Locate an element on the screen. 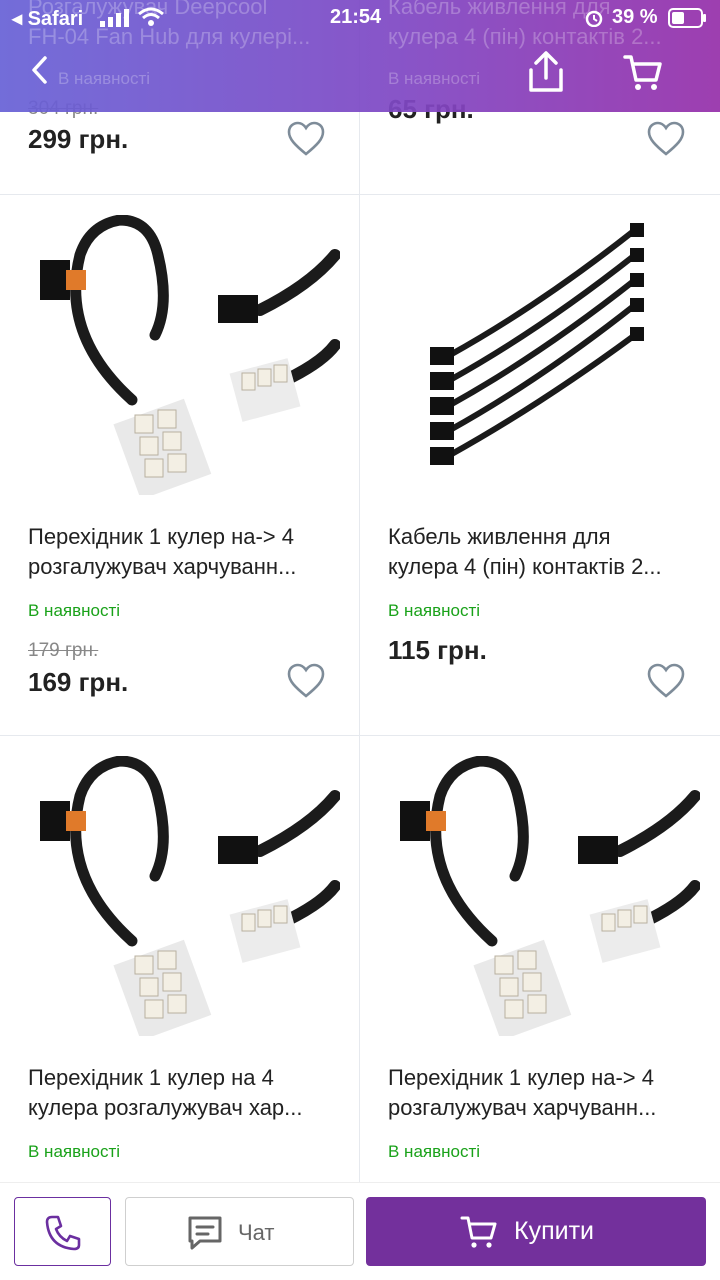 The height and width of the screenshot is (1280, 720). title-line: Перехідник 1 кулер на 4 is located at coordinates (151, 1077).